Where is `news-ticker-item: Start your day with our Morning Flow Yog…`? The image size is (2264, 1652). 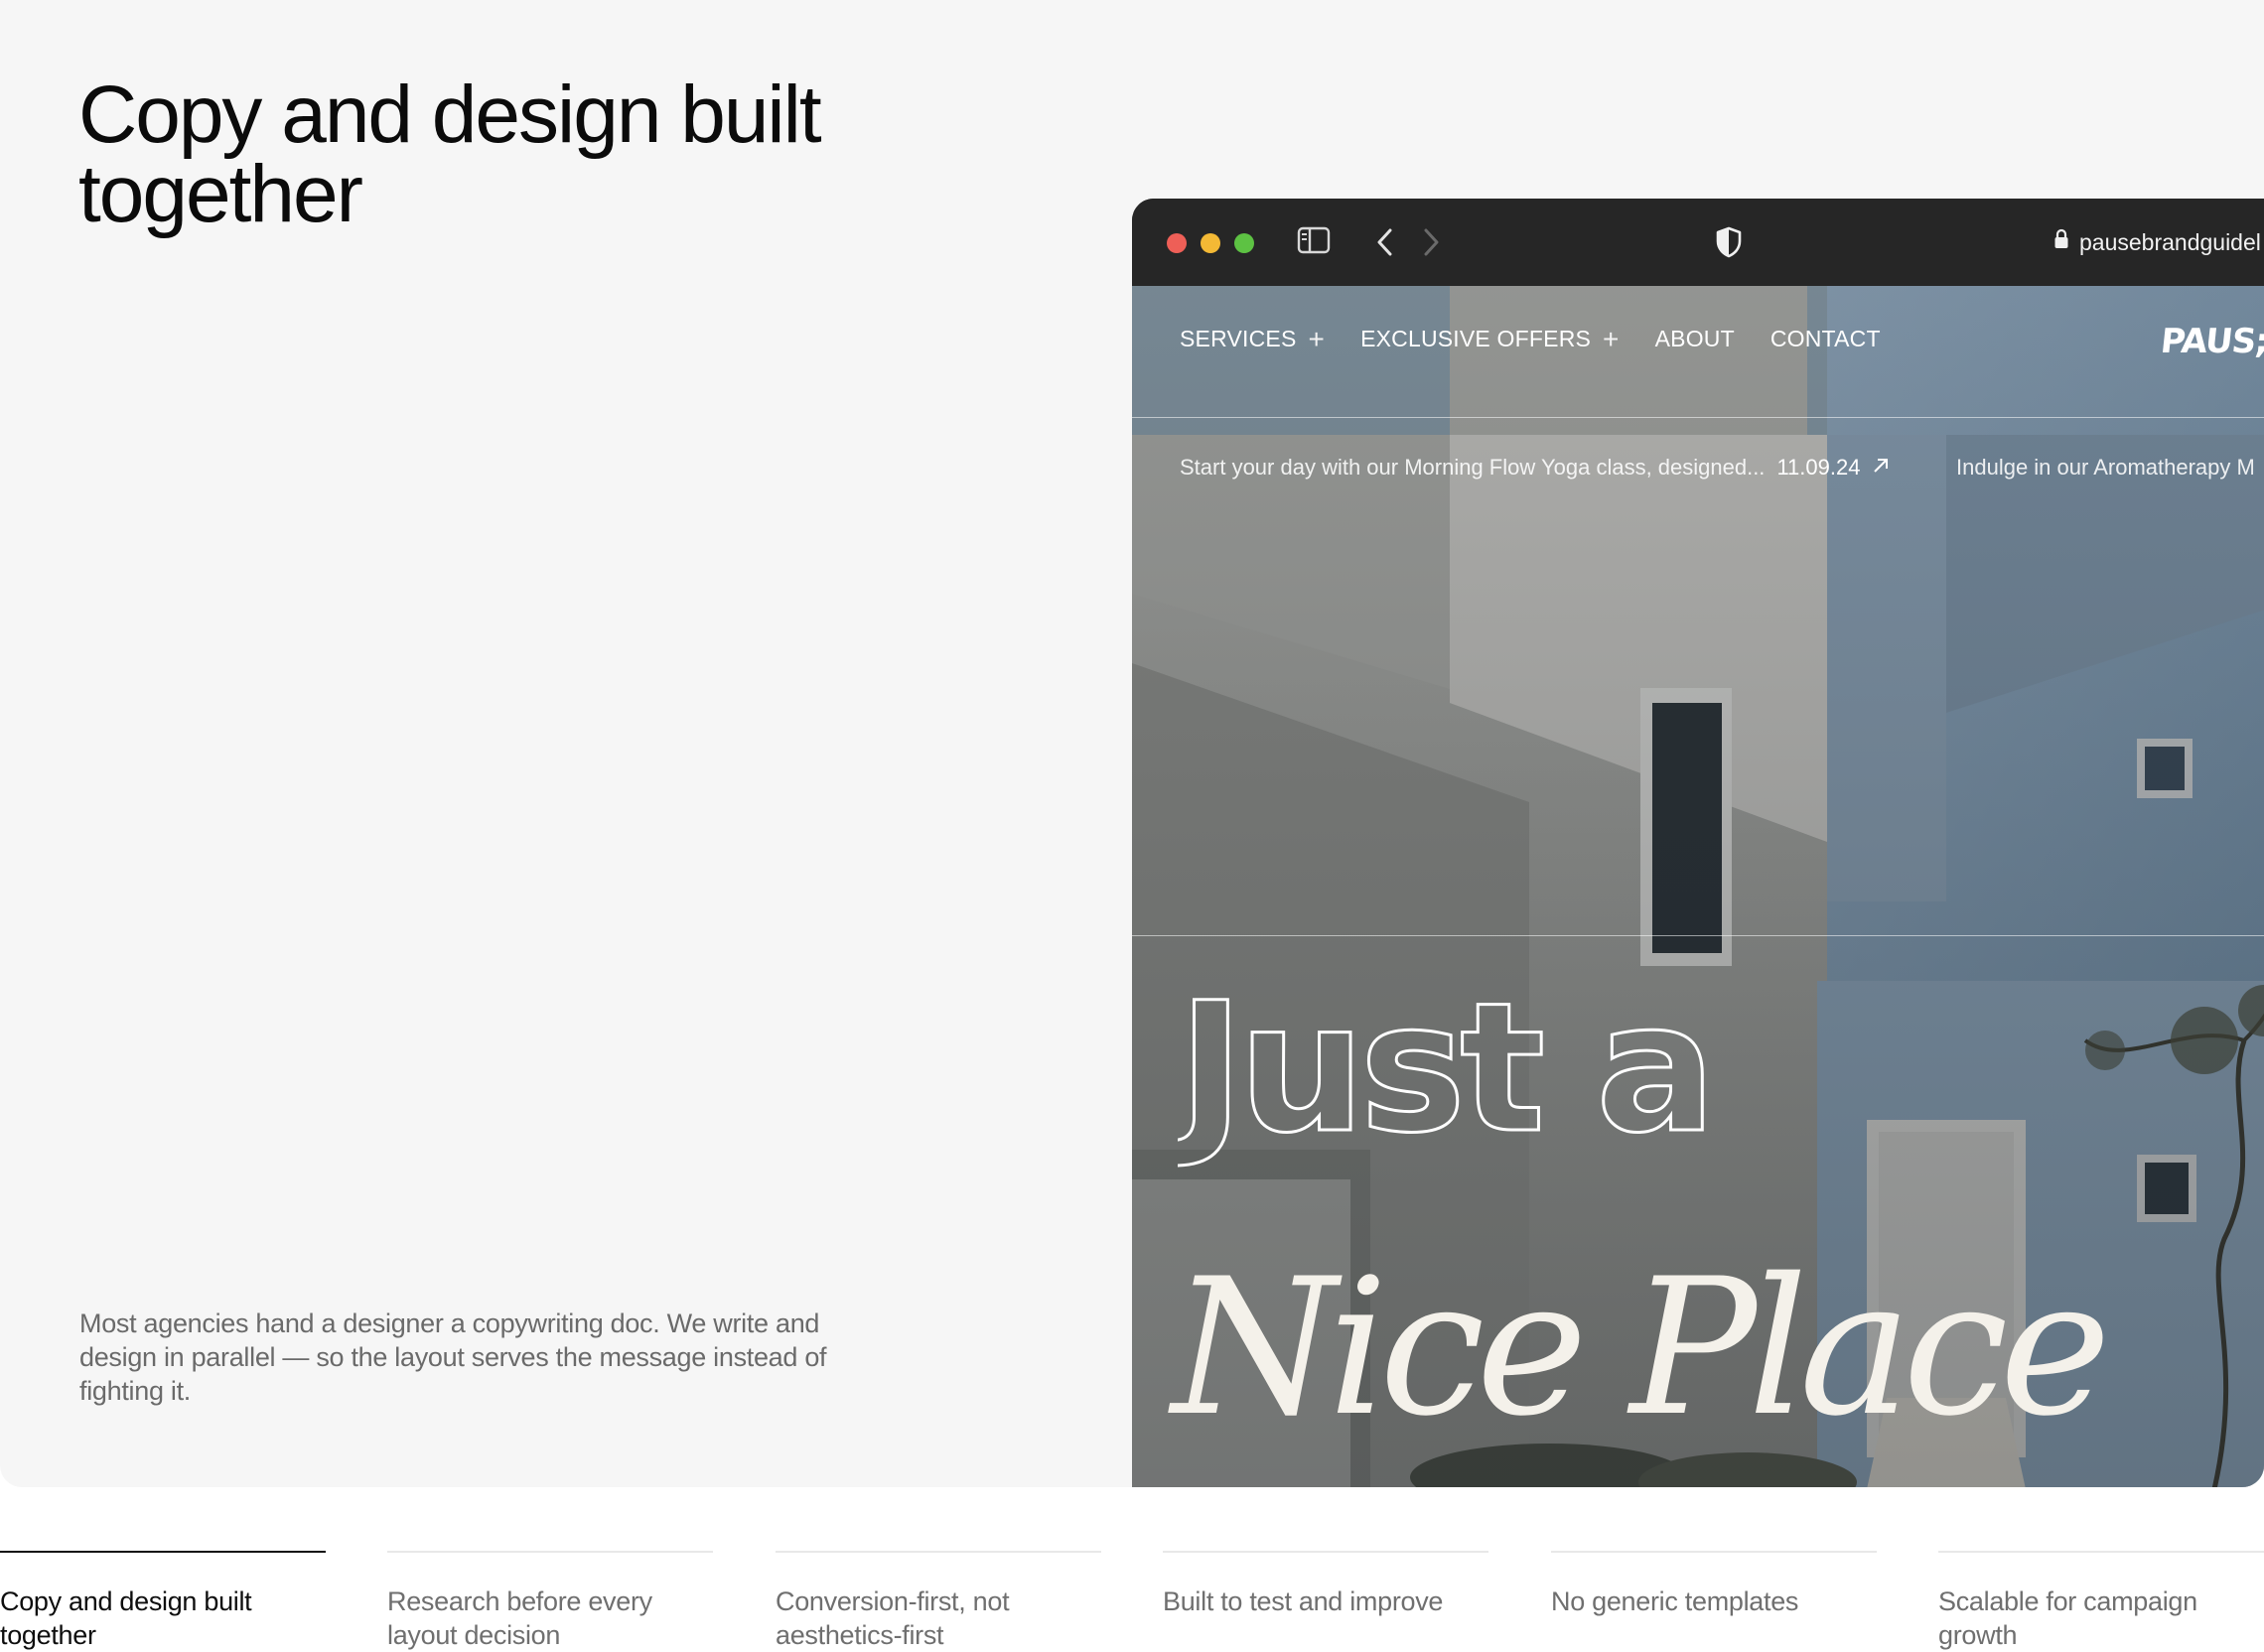
news-ticker-item: Start your day with our Morning Flow Yog… is located at coordinates (1535, 468).